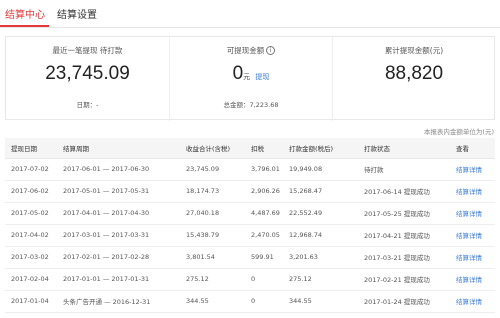 This screenshot has width=500, height=318. I want to click on header-tax: 扣税, so click(264, 148).